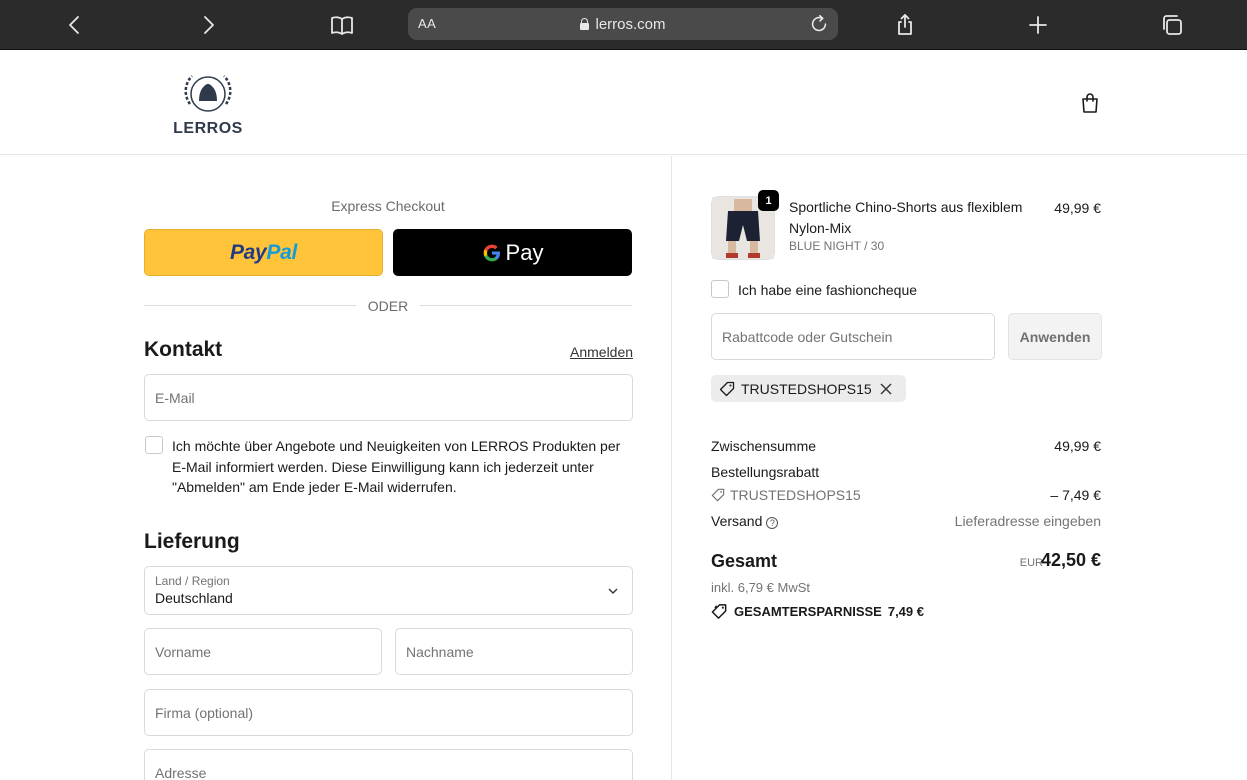 The width and height of the screenshot is (1247, 780). What do you see at coordinates (192, 541) in the screenshot?
I see `delivery-heading: Lieferung` at bounding box center [192, 541].